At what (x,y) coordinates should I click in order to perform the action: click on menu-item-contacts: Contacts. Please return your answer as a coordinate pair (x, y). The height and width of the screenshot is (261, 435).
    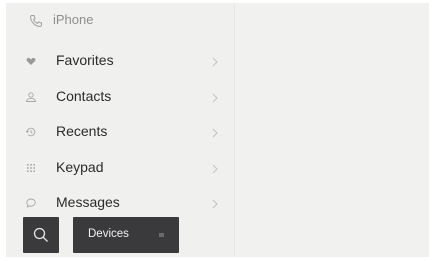
    Looking at the image, I should click on (120, 97).